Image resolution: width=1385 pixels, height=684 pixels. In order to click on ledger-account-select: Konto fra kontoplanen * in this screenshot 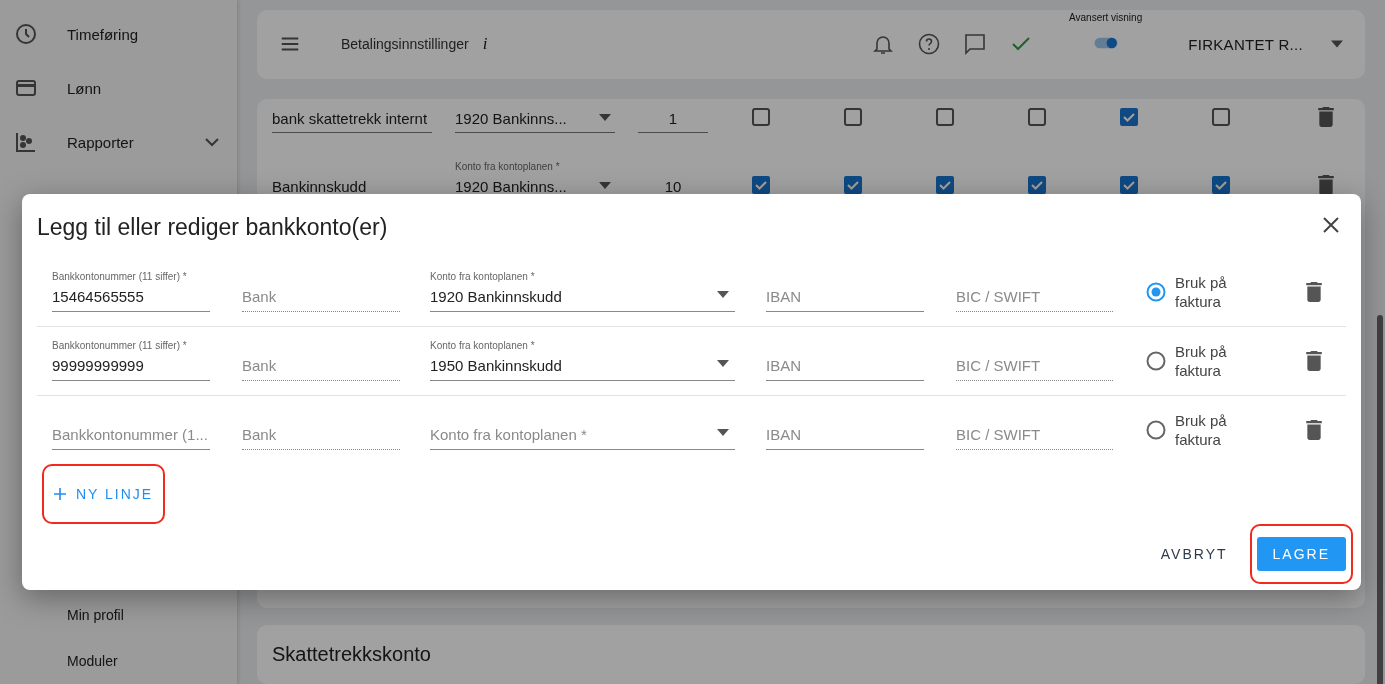, I will do `click(582, 428)`.